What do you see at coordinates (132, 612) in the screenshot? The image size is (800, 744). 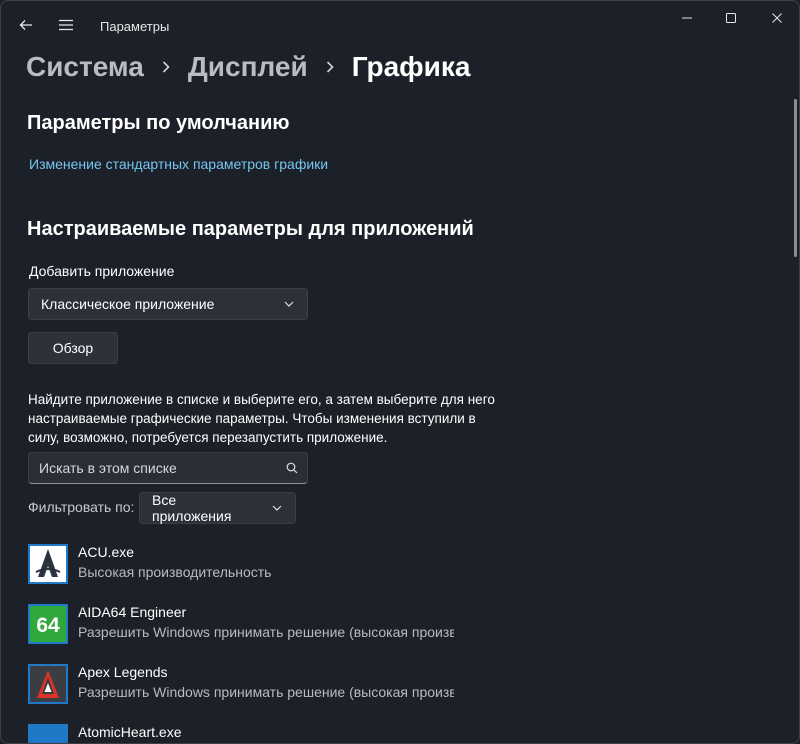 I see `app-name: AIDA64 Engineer` at bounding box center [132, 612].